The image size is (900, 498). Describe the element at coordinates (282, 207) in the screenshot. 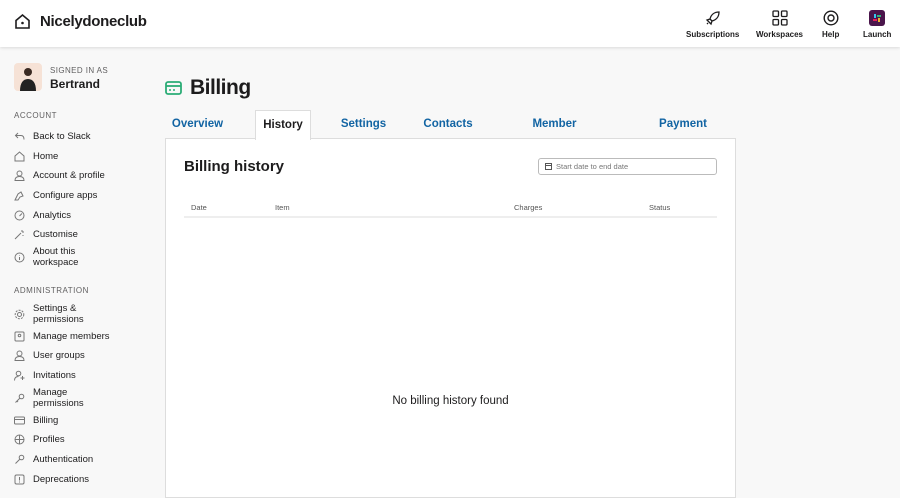

I see `column-item: Item` at that location.